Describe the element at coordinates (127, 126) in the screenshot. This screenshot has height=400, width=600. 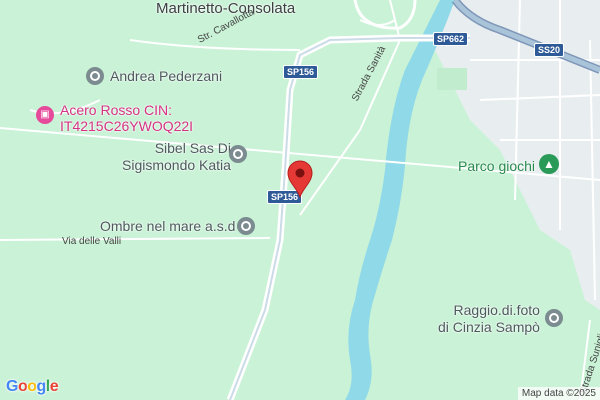
I see `poi-acero-rosso-line2: IT4215C26YWOQ22I` at that location.